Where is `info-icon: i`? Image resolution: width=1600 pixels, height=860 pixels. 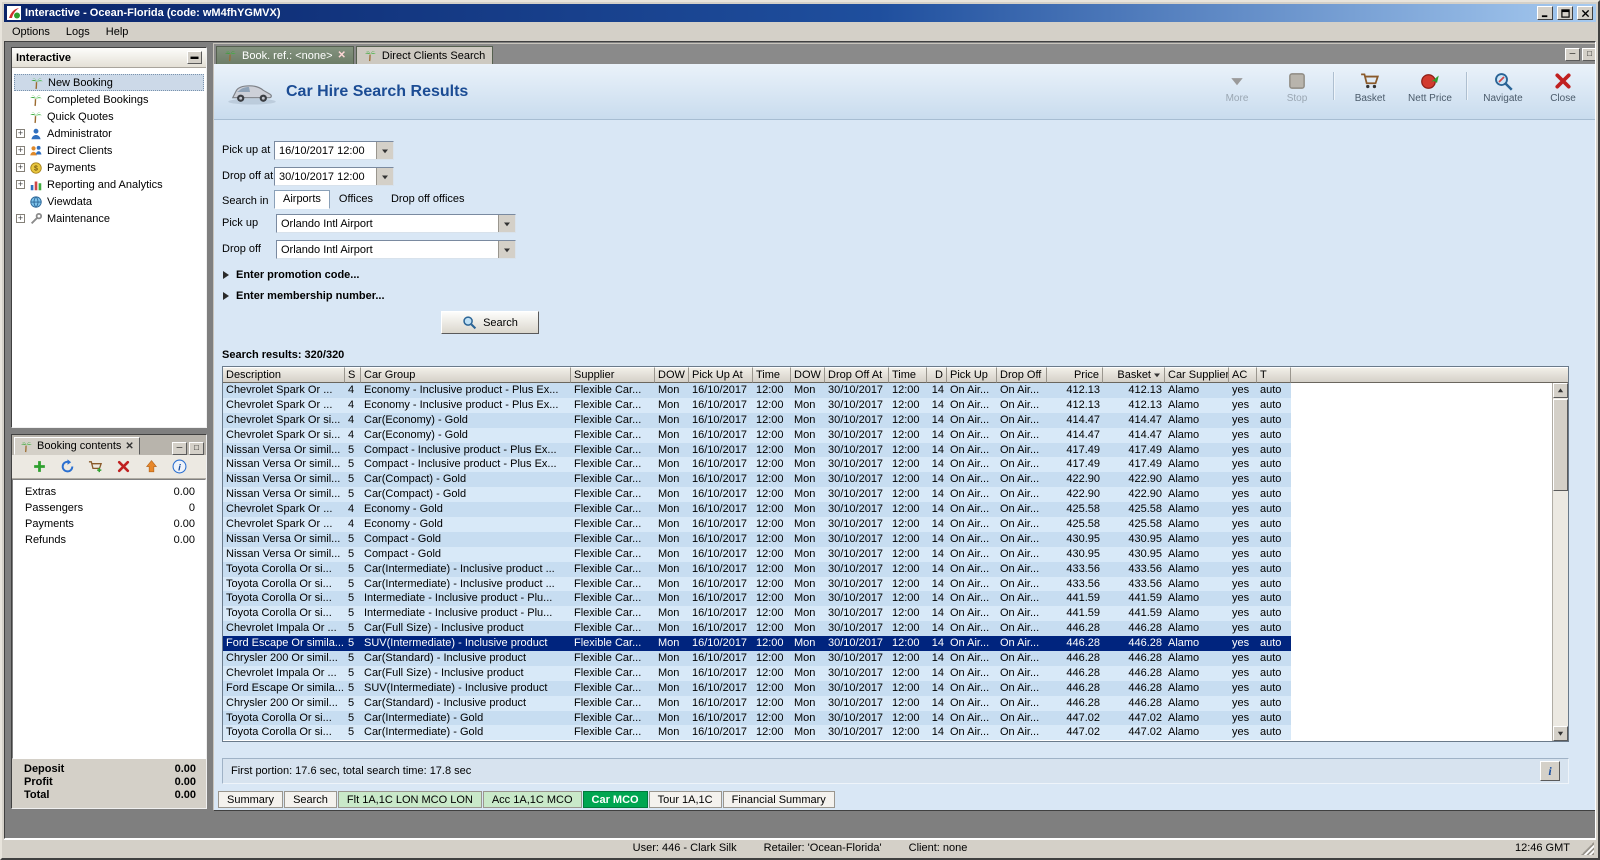 info-icon: i is located at coordinates (179, 466).